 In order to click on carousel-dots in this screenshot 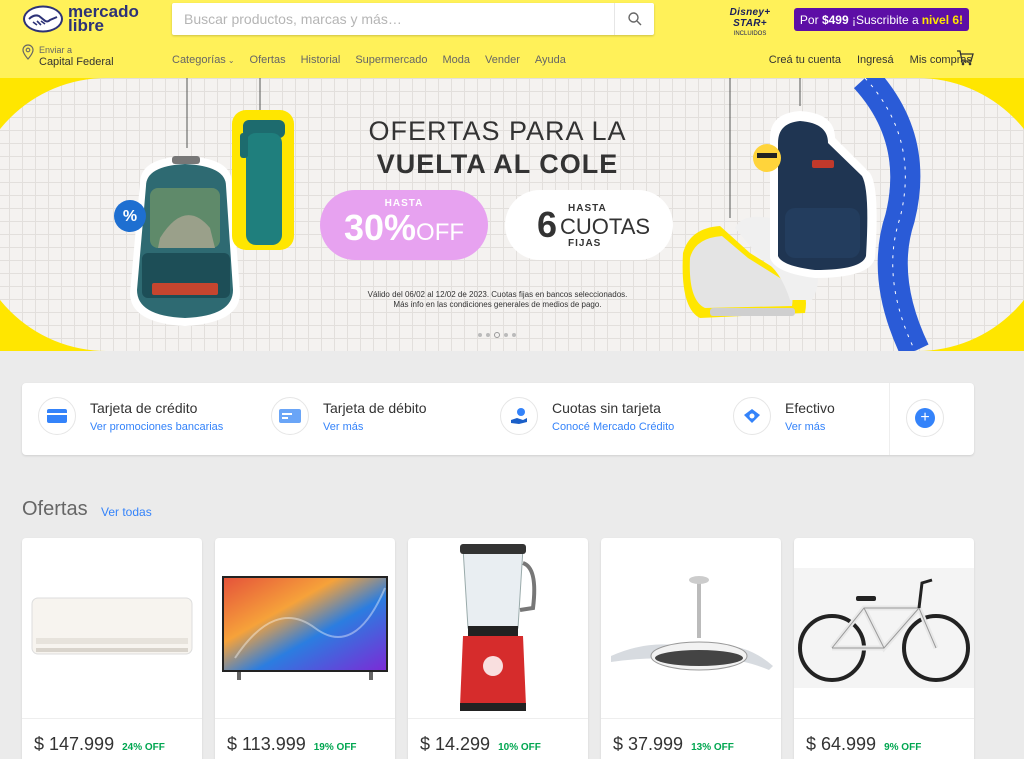, I will do `click(497, 335)`.